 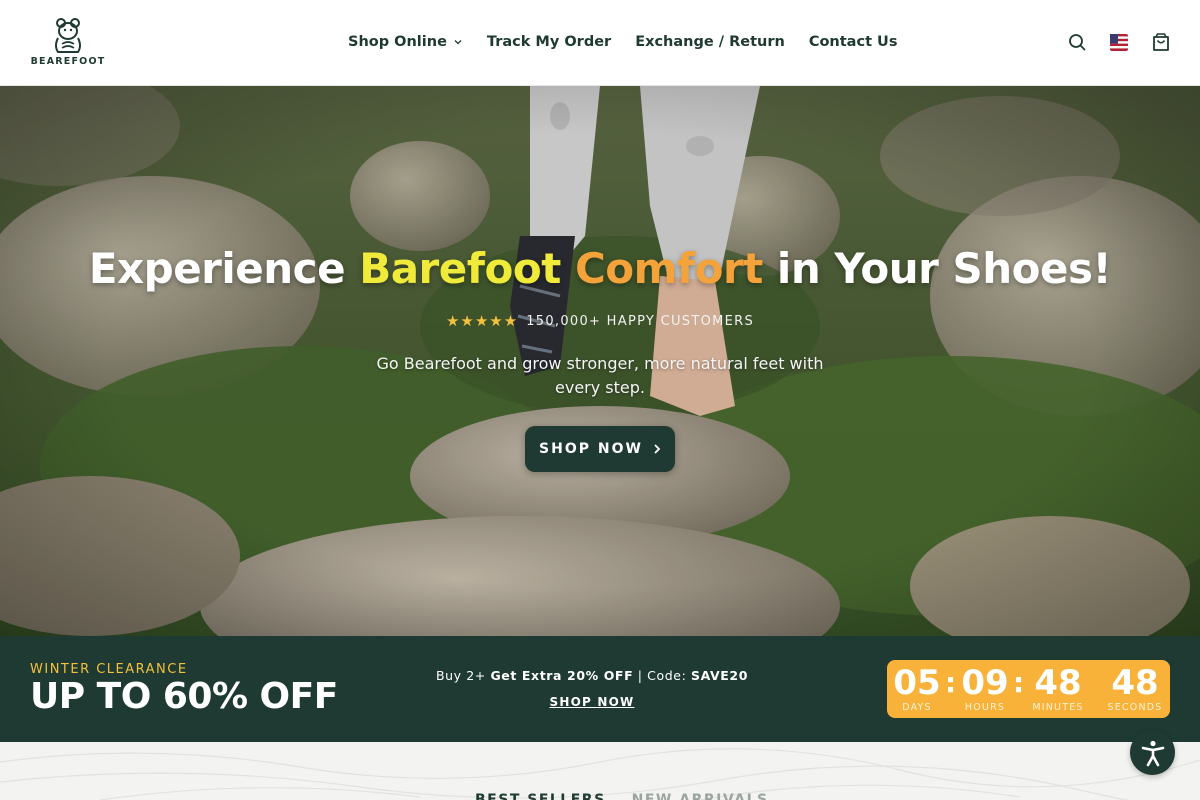 I want to click on nav-track-order: Track My Order, so click(x=549, y=42).